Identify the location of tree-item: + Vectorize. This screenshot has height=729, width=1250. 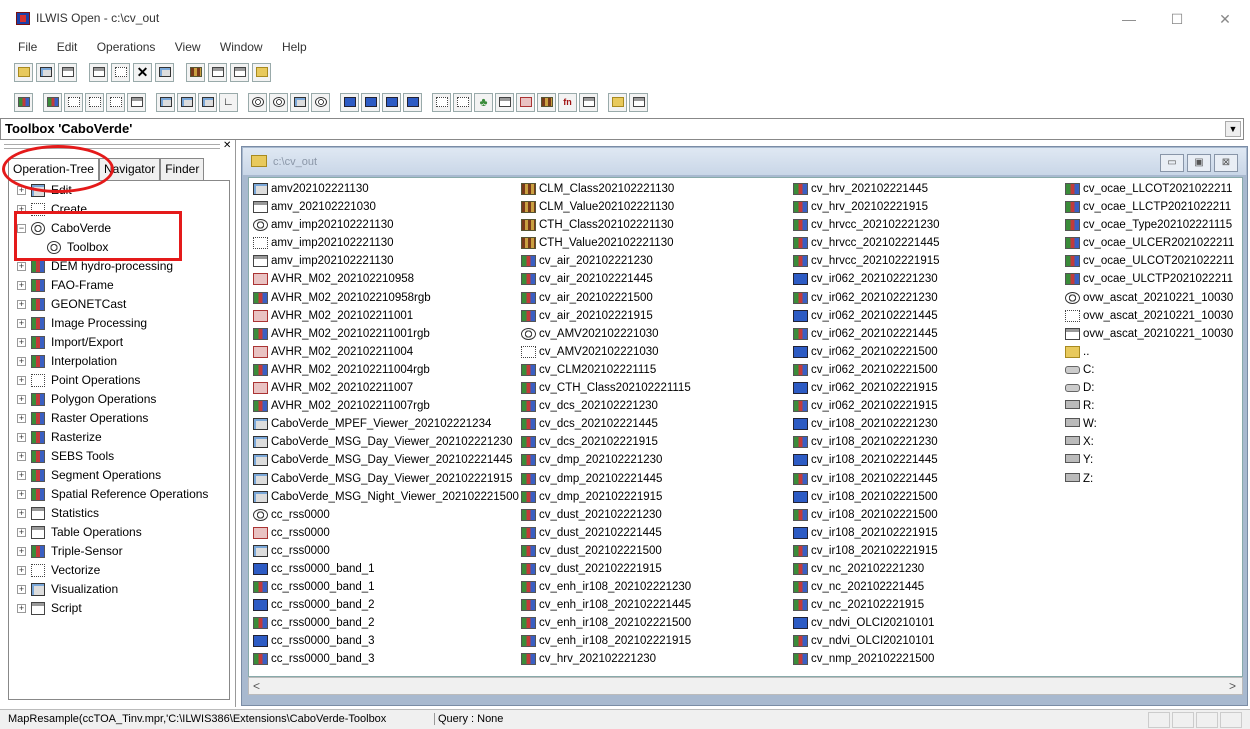
(119, 570).